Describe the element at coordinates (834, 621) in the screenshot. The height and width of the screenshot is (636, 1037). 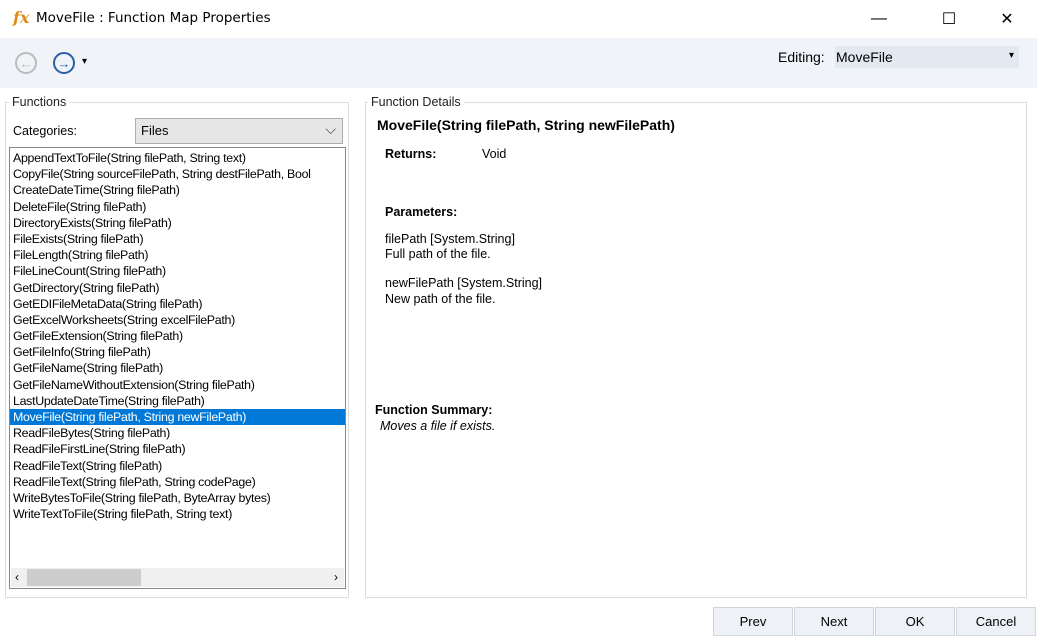
I see `next-button: Next` at that location.